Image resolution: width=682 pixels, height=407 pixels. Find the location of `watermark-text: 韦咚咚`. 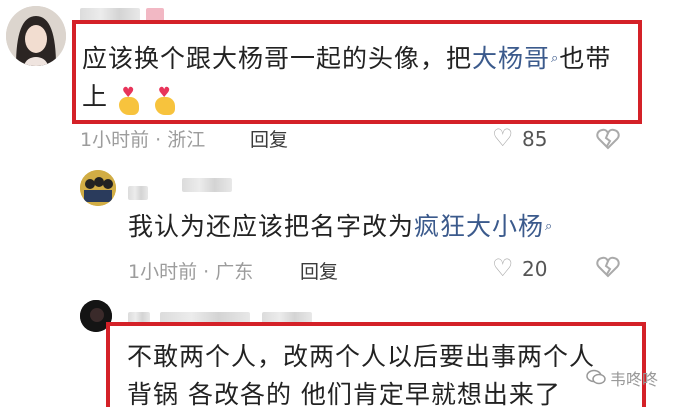

watermark-text: 韦咚咚 is located at coordinates (634, 379).